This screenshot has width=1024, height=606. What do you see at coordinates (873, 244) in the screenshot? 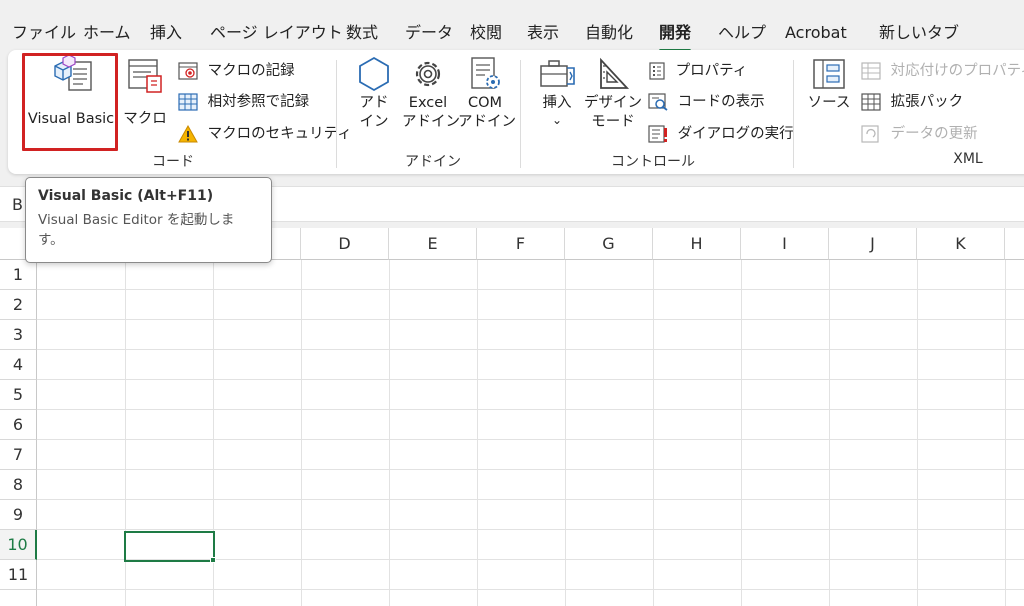
I see `column-header-j: J` at bounding box center [873, 244].